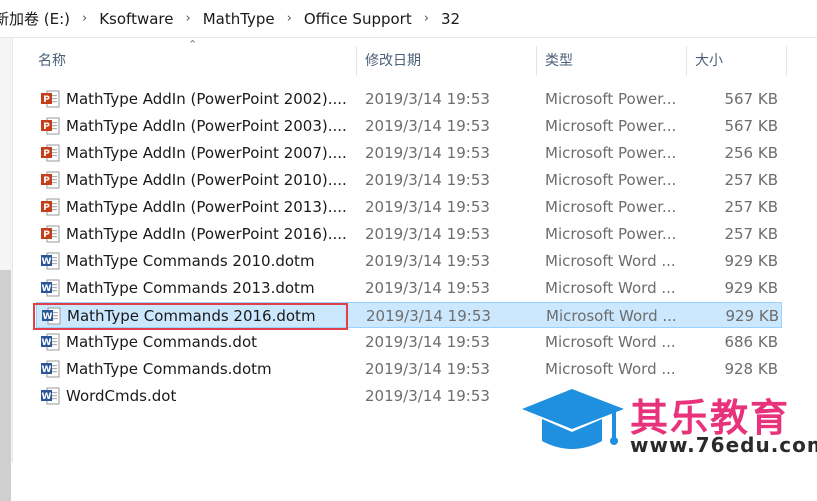 This screenshot has width=817, height=501. What do you see at coordinates (723, 445) in the screenshot?
I see `watermark-url: www.76edu.com` at bounding box center [723, 445].